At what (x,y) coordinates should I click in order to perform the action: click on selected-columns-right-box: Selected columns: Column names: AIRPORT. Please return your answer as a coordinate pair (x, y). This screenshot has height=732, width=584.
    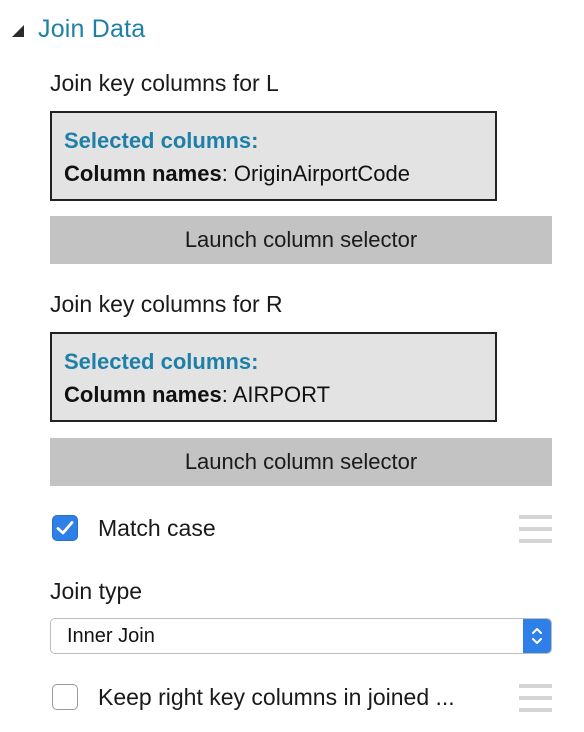
    Looking at the image, I should click on (273, 377).